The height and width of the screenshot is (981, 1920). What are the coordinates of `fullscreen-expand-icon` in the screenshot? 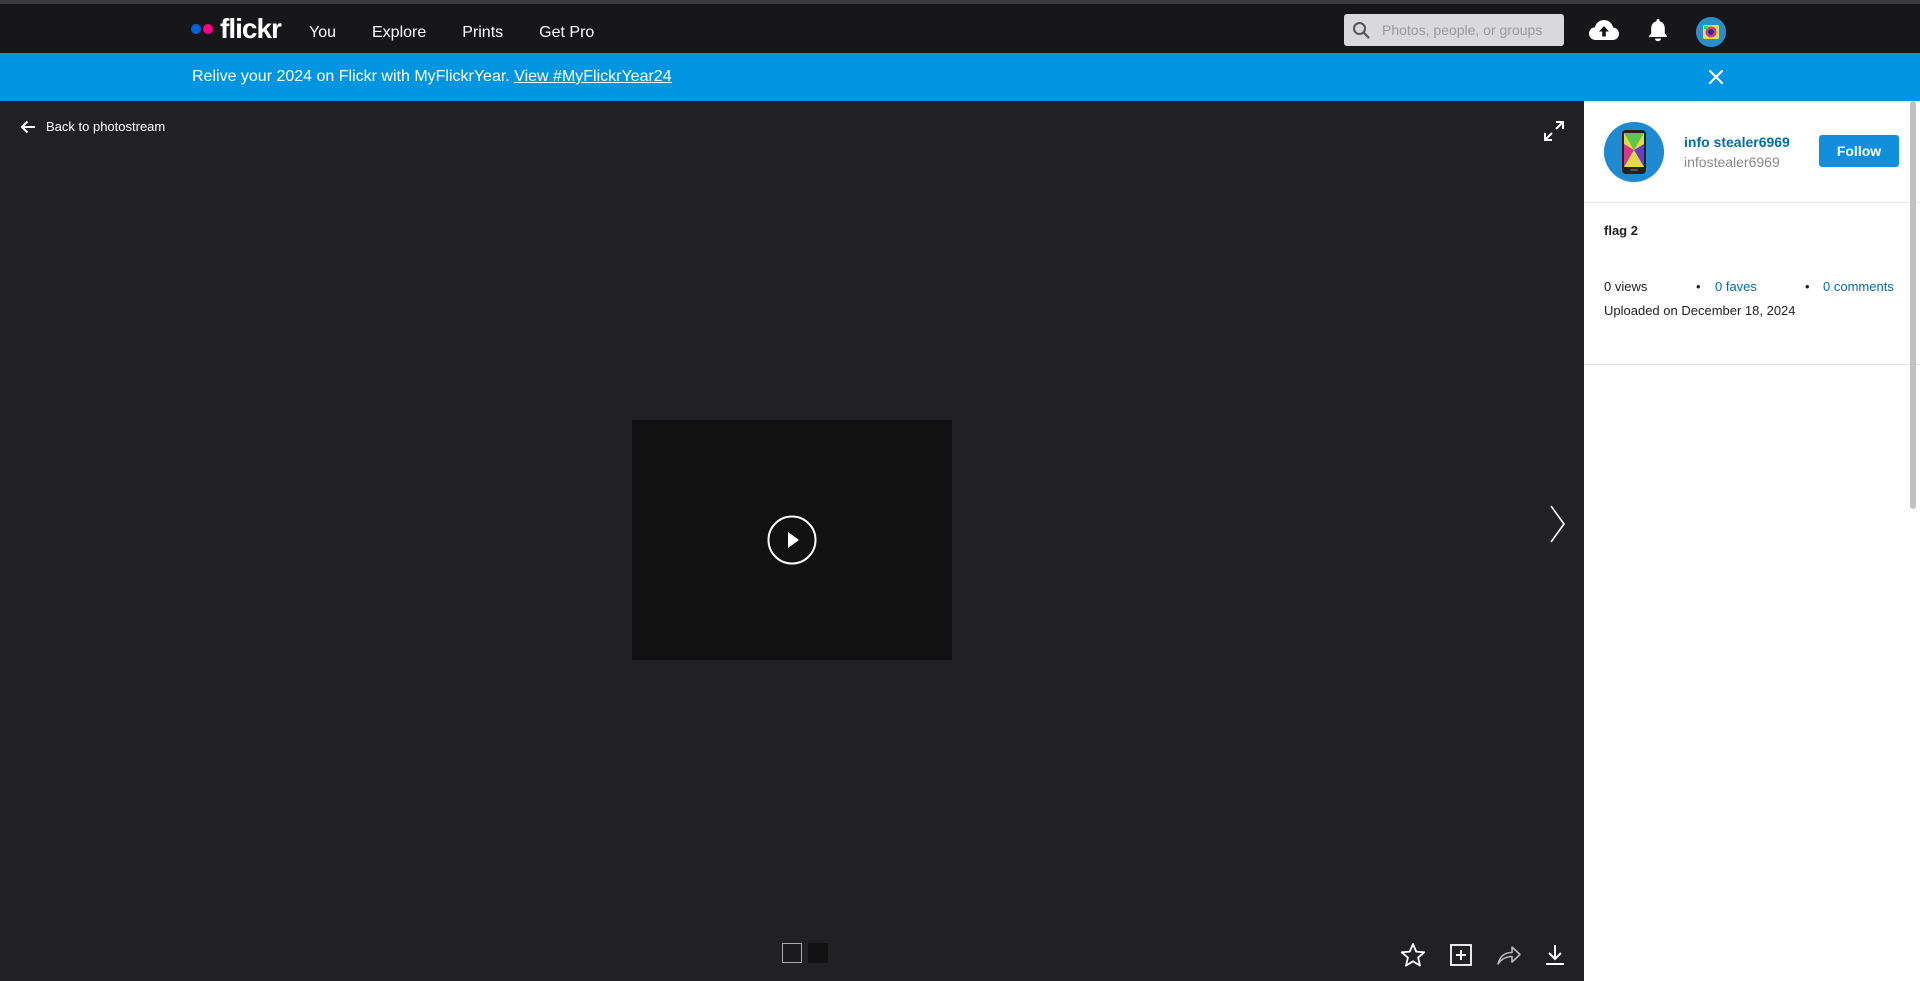 It's located at (1554, 131).